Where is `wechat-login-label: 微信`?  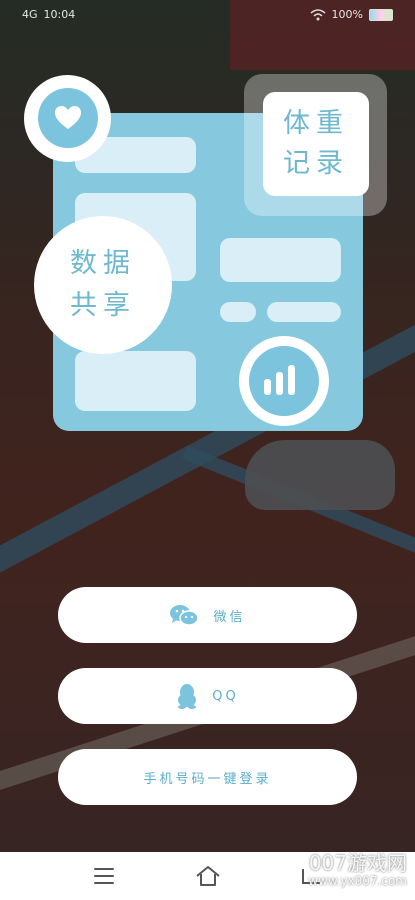
wechat-login-label: 微信 is located at coordinates (229, 617).